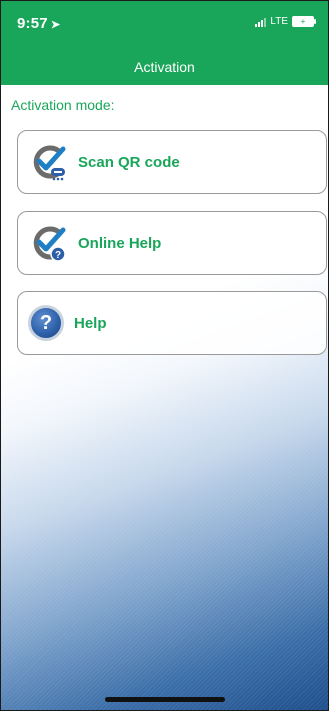 This screenshot has height=711, width=329. What do you see at coordinates (49, 162) in the screenshot?
I see `scan-qr-check-icon` at bounding box center [49, 162].